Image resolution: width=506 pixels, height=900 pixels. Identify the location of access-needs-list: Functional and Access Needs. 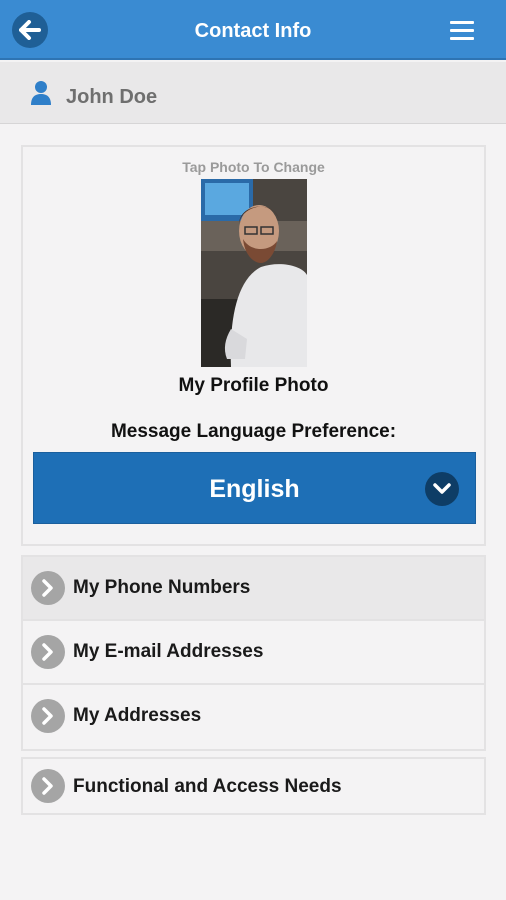
(253, 786).